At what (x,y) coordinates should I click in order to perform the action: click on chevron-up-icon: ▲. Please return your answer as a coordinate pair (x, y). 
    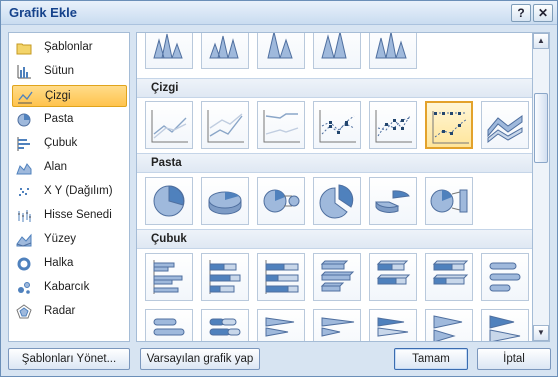
    Looking at the image, I should click on (541, 40).